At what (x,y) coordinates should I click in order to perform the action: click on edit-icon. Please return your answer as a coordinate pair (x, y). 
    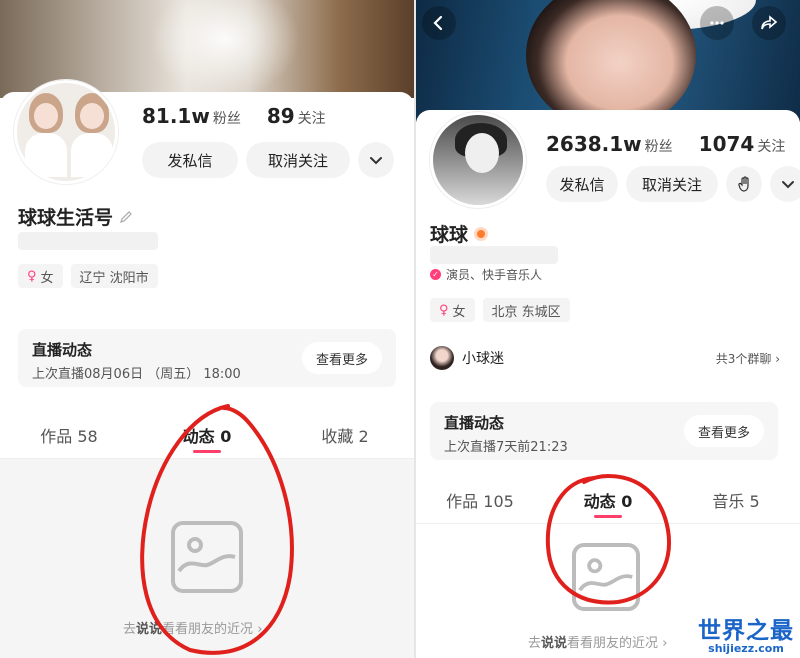
    Looking at the image, I should click on (126, 217).